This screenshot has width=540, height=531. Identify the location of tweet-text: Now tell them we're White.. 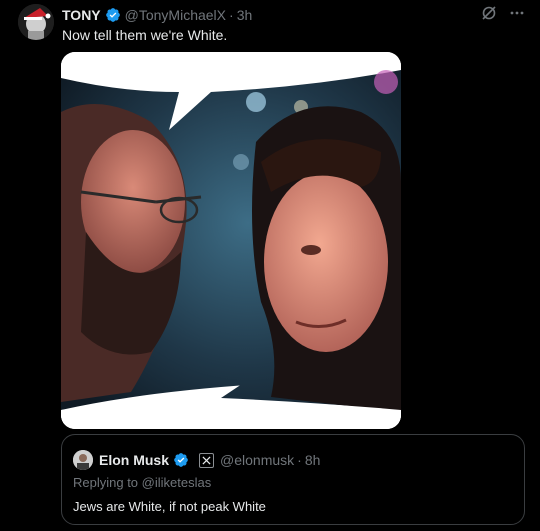
(145, 35).